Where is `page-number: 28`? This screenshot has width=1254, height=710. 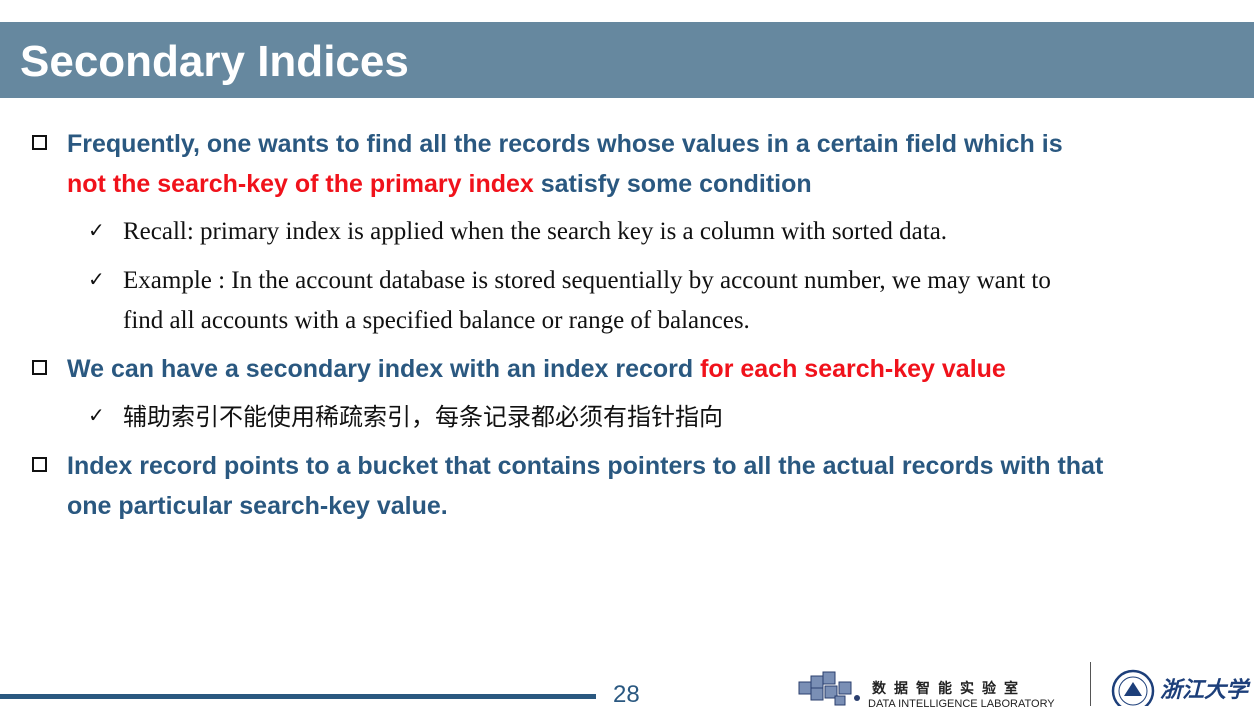 page-number: 28 is located at coordinates (626, 694).